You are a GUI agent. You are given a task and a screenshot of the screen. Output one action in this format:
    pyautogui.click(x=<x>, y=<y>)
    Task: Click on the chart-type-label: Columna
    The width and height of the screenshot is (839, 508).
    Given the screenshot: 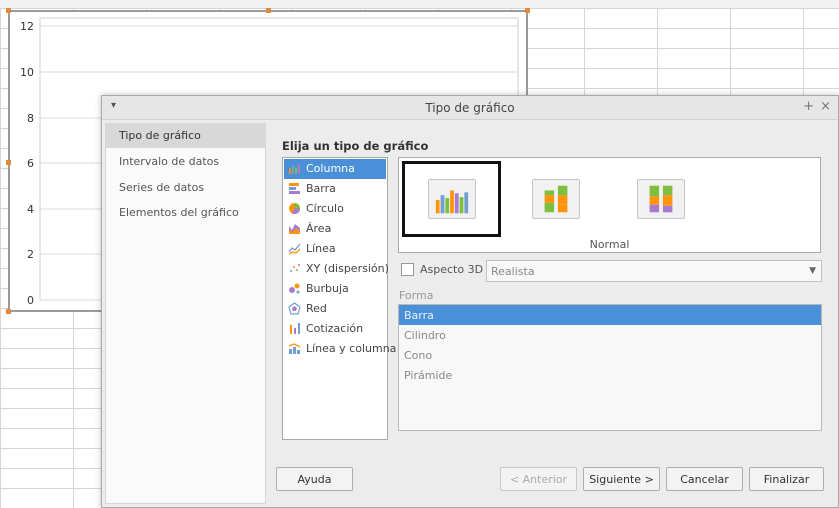 What is the action you would take?
    pyautogui.click(x=330, y=168)
    